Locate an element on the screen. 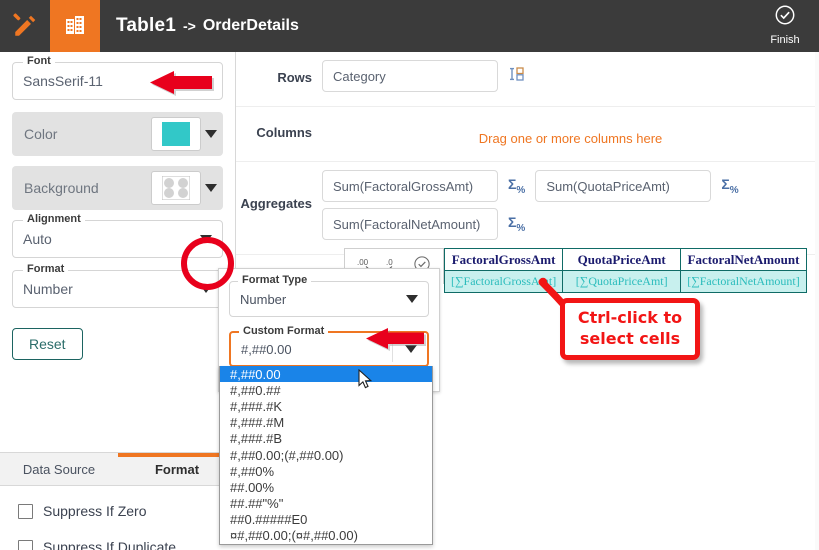 This screenshot has width=819, height=550. dropdown-option: #,##0.00;(#,##0.00) is located at coordinates (326, 455).